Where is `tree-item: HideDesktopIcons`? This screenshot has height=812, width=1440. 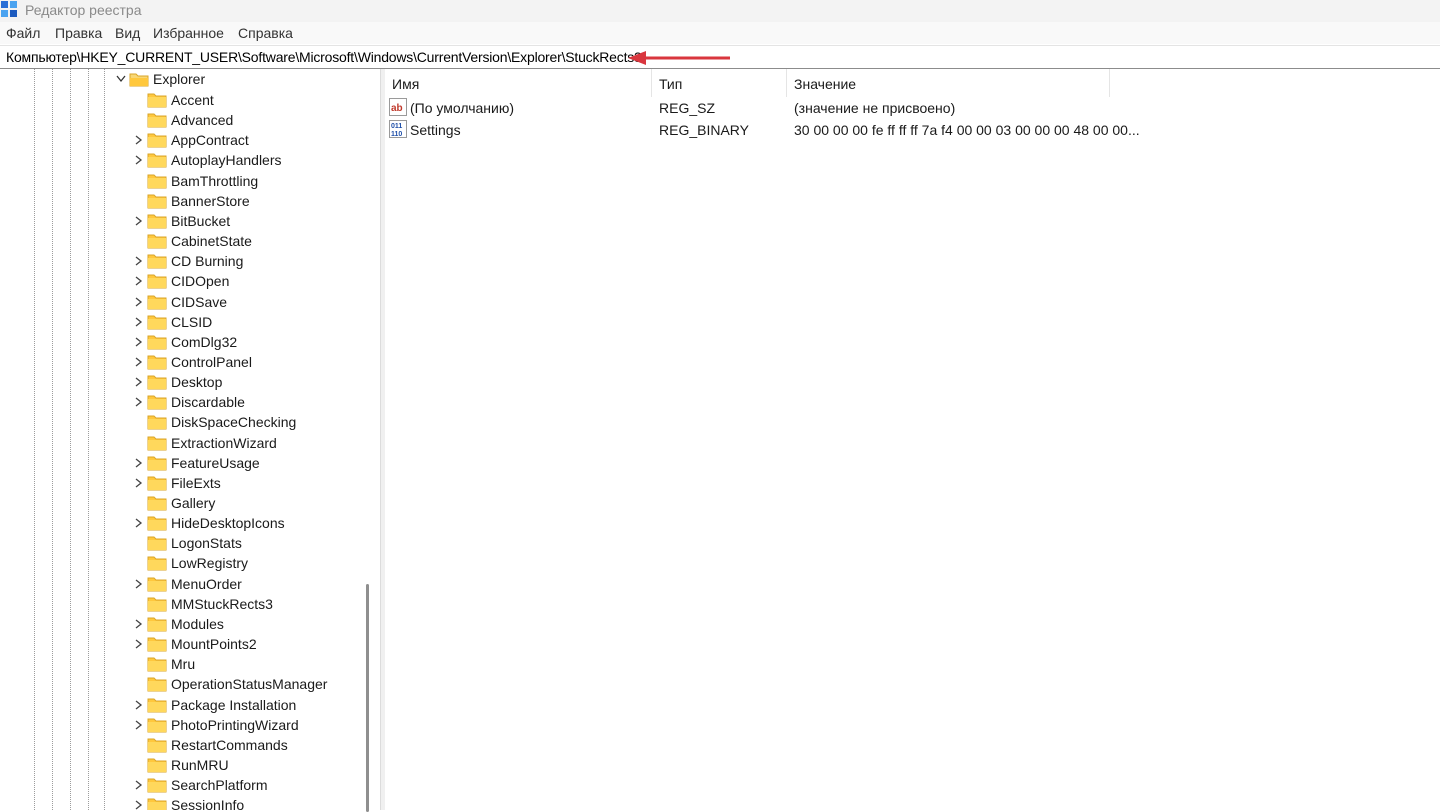
tree-item: HideDesktopIcons is located at coordinates (179, 523).